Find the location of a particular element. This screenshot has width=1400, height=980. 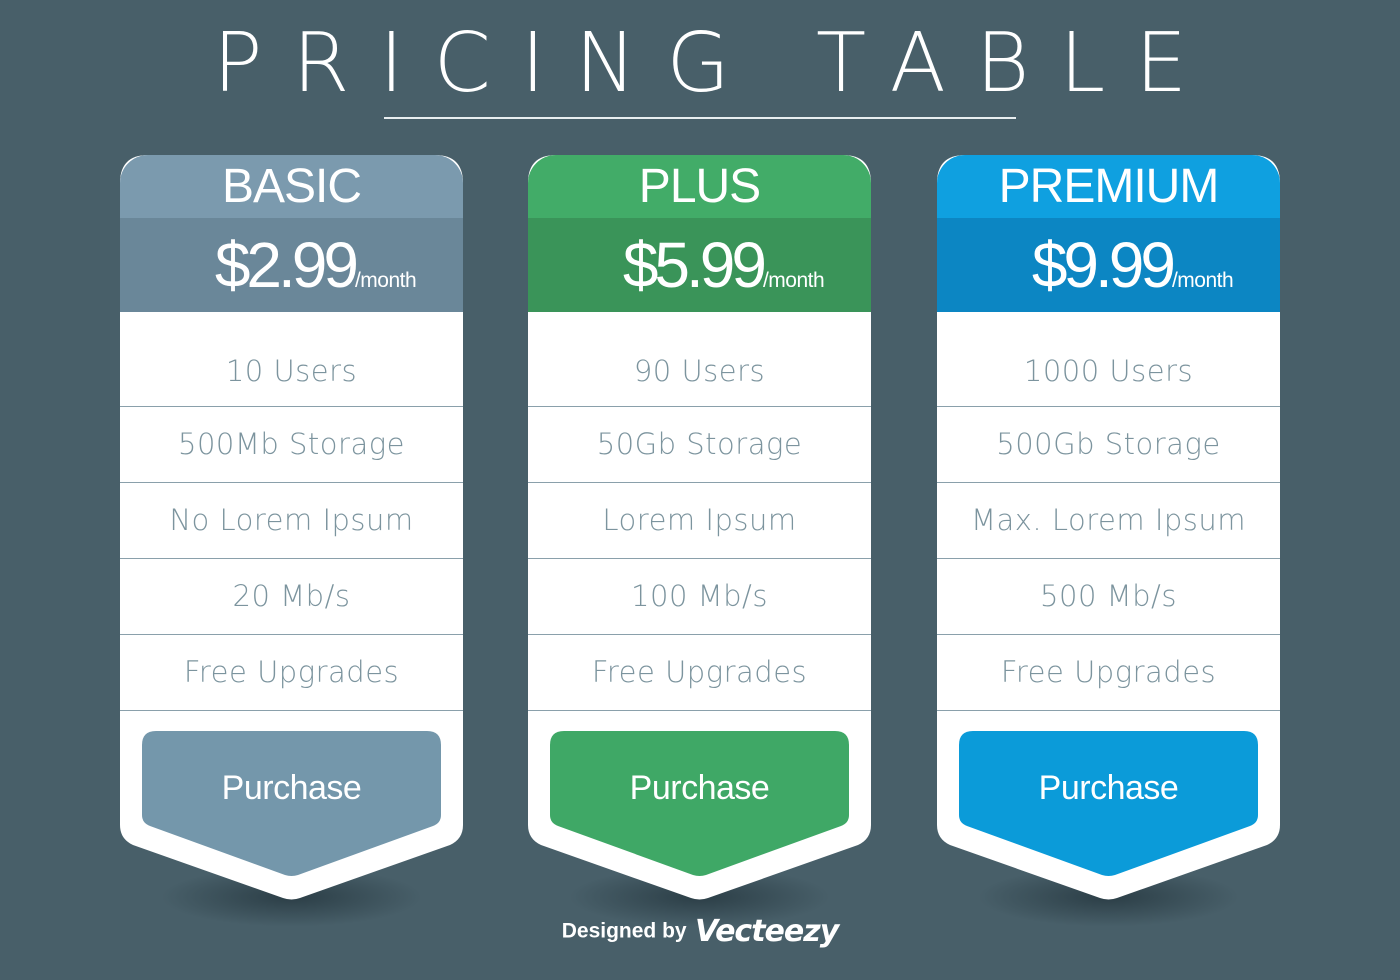

page-title: PRICING TABLE is located at coordinates (715, 63).